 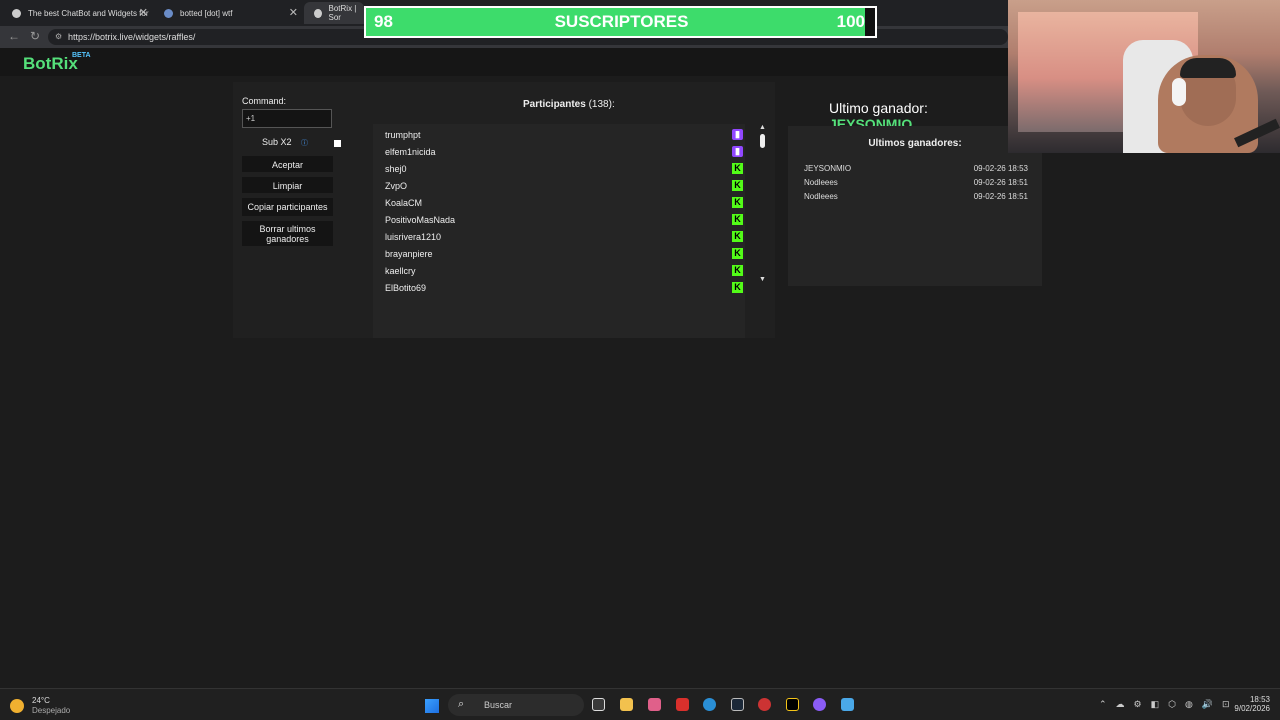 I want to click on info-icon: ⓘ, so click(x=304, y=143).